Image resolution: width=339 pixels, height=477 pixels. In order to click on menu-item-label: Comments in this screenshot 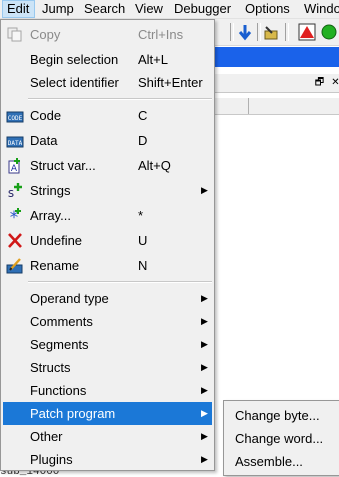, I will do `click(61, 321)`.